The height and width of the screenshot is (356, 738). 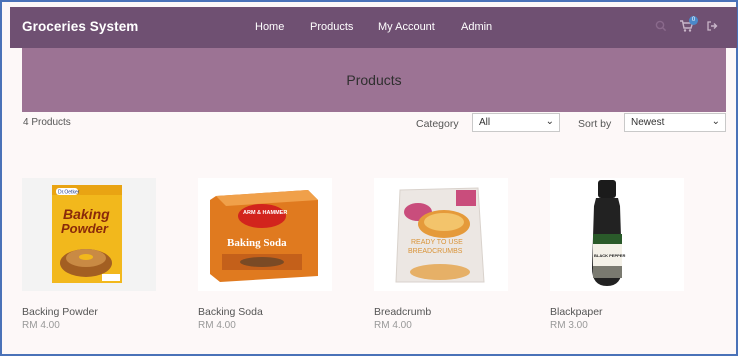 What do you see at coordinates (86, 214) in the screenshot?
I see `svg-text: Baking` at bounding box center [86, 214].